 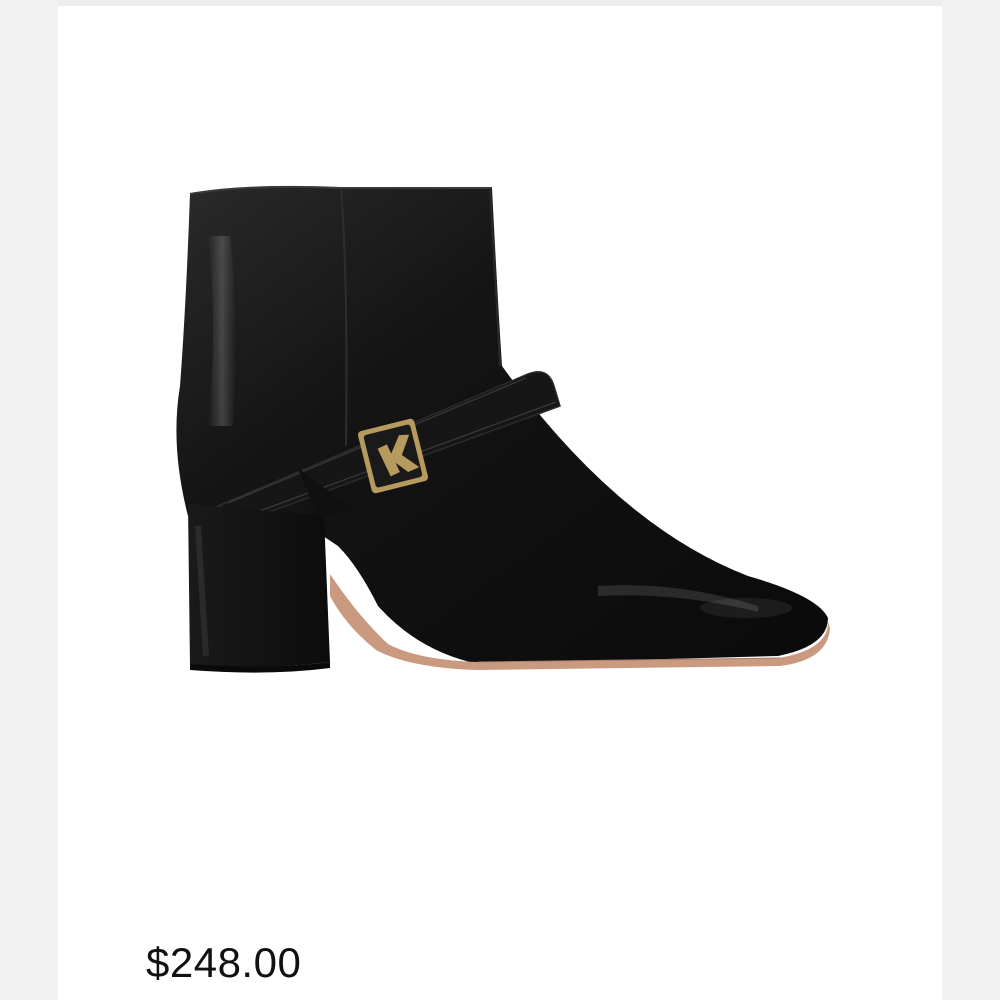 I want to click on price-label: $248.00, so click(x=224, y=962).